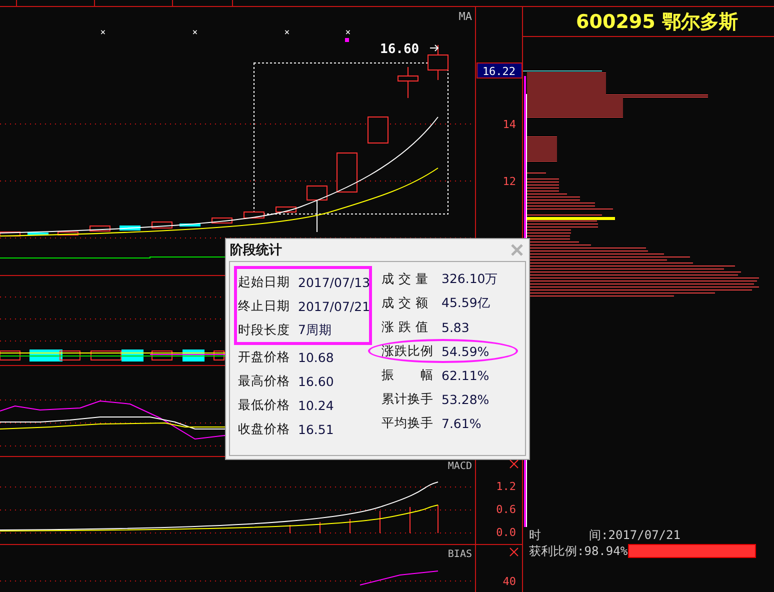 The image size is (774, 592). Describe the element at coordinates (408, 375) in the screenshot. I see `stat-label: 振 幅` at that location.